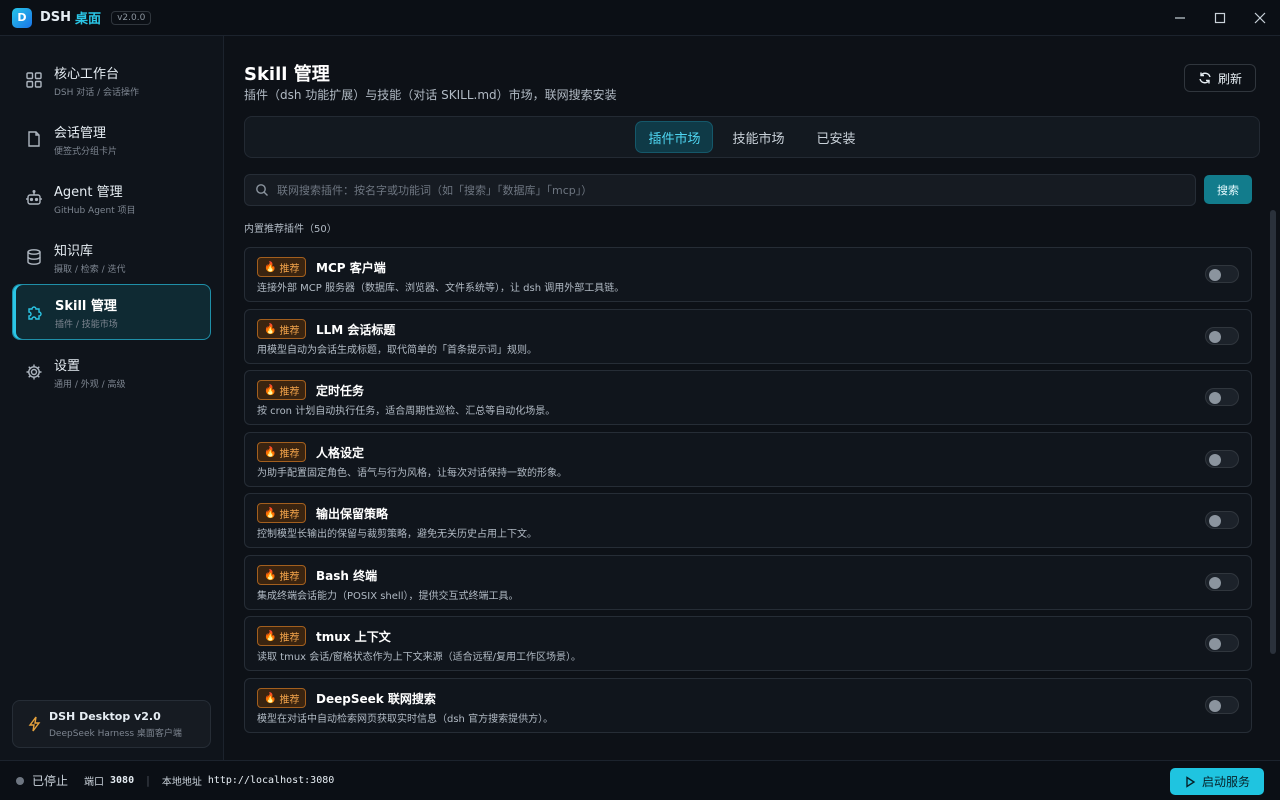 The width and height of the screenshot is (1280, 800). I want to click on sidebar-item-sub: DSH 对话 / 会话操作, so click(97, 92).